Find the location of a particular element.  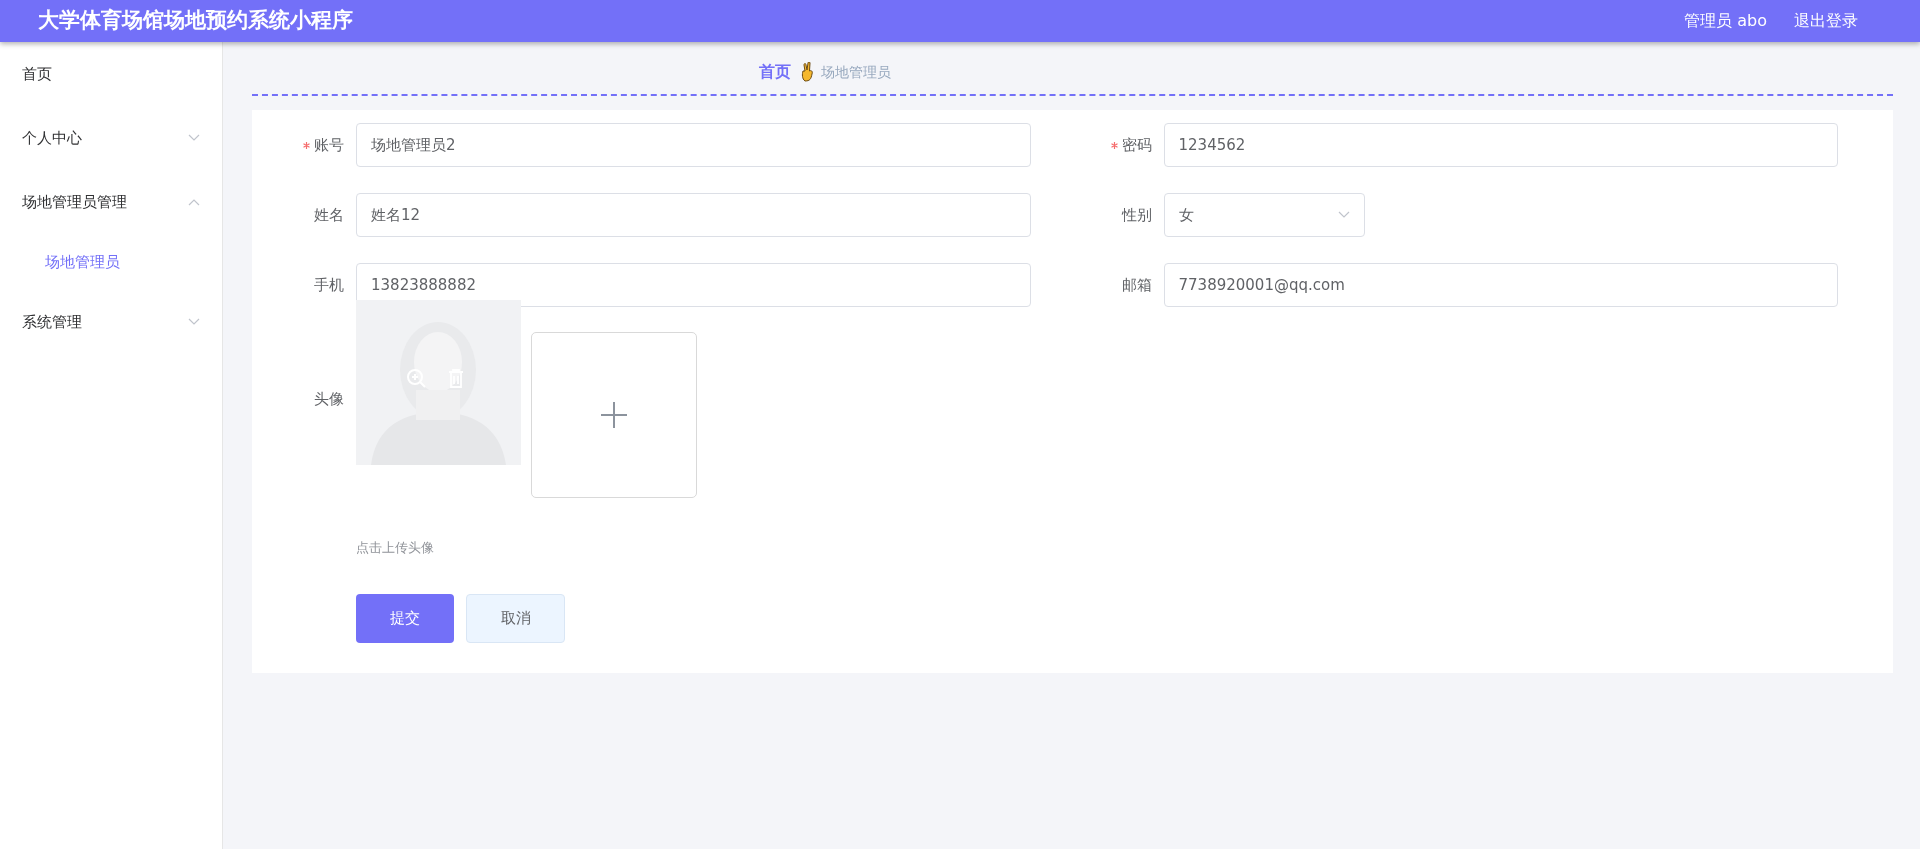

field-label: 邮箱 is located at coordinates (1136, 285).